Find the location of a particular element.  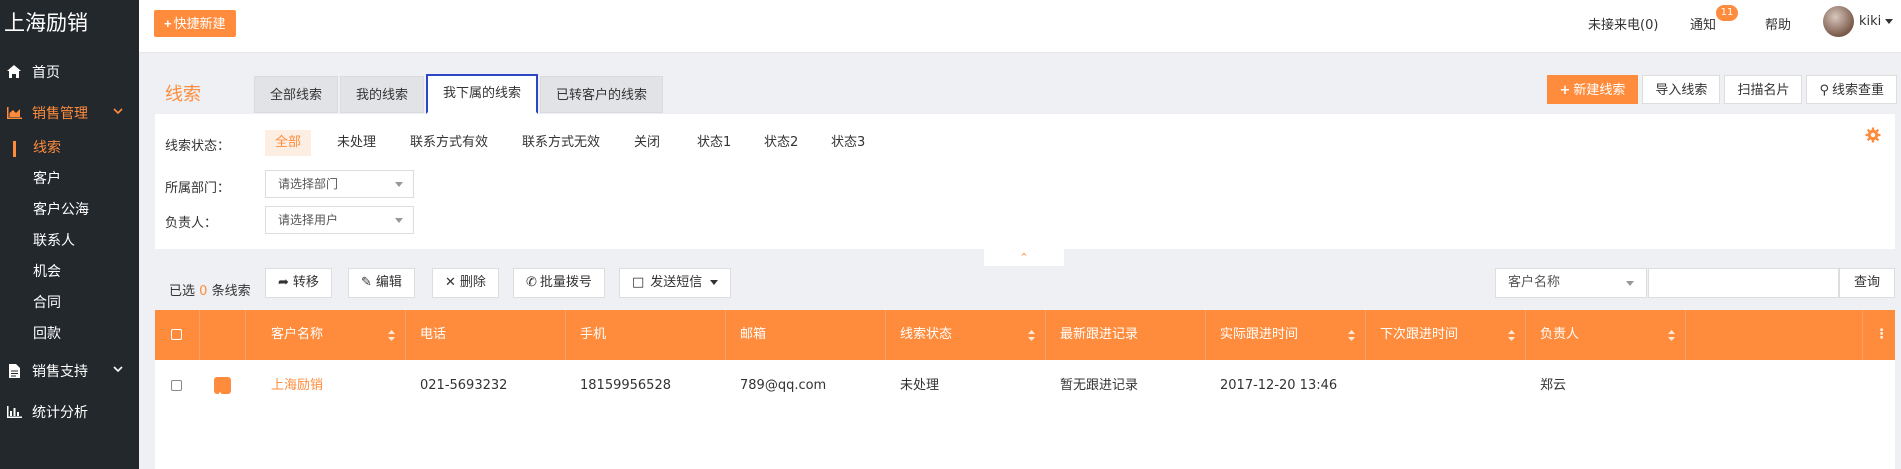

dedupe-leads-button: ⚲ 线索查重 is located at coordinates (1851, 89).